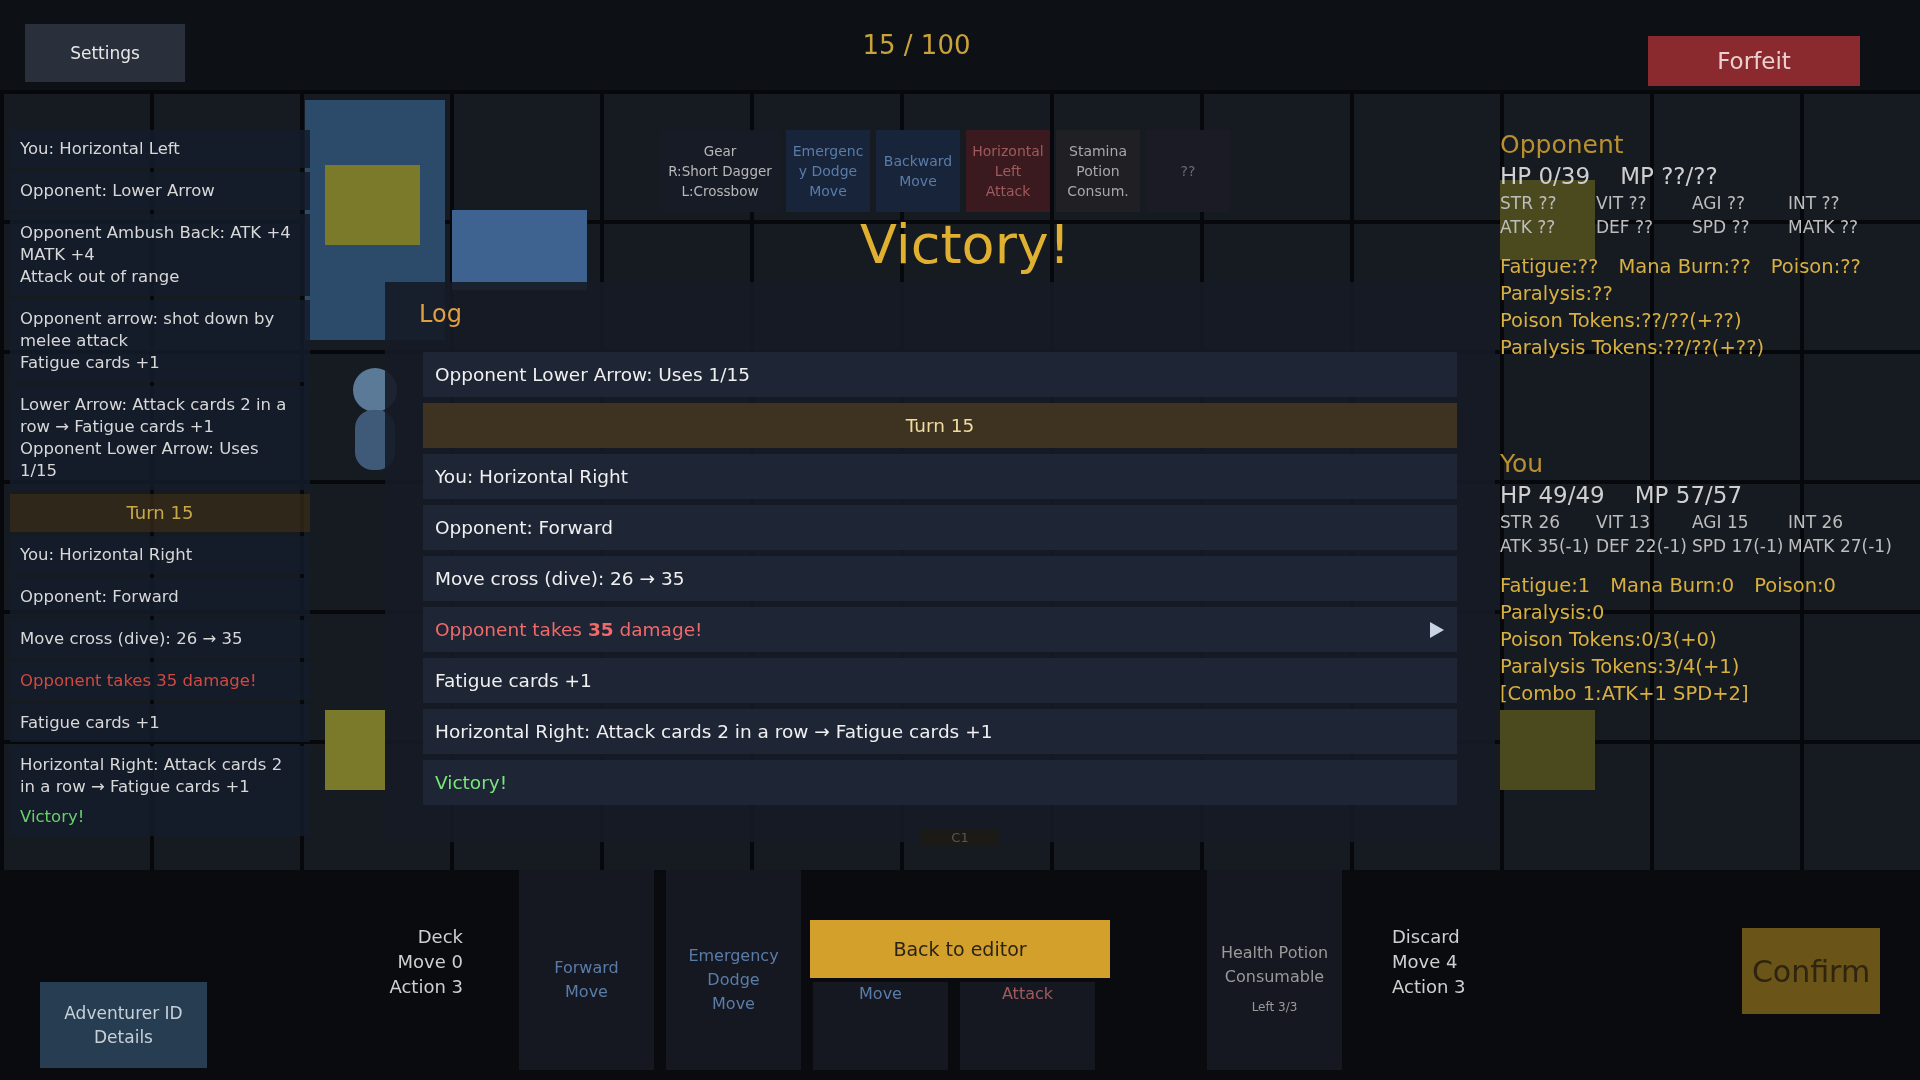 The width and height of the screenshot is (1920, 1080). I want to click on status-value: Mana Burn:0, so click(1672, 585).